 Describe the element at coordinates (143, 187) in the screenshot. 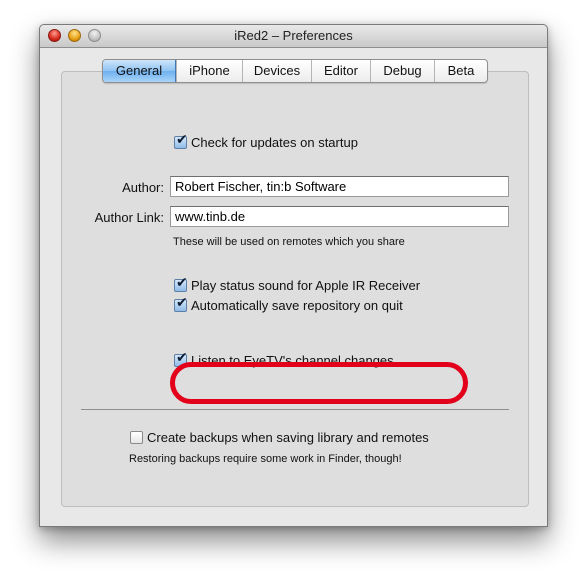

I see `author-label: Author:` at that location.